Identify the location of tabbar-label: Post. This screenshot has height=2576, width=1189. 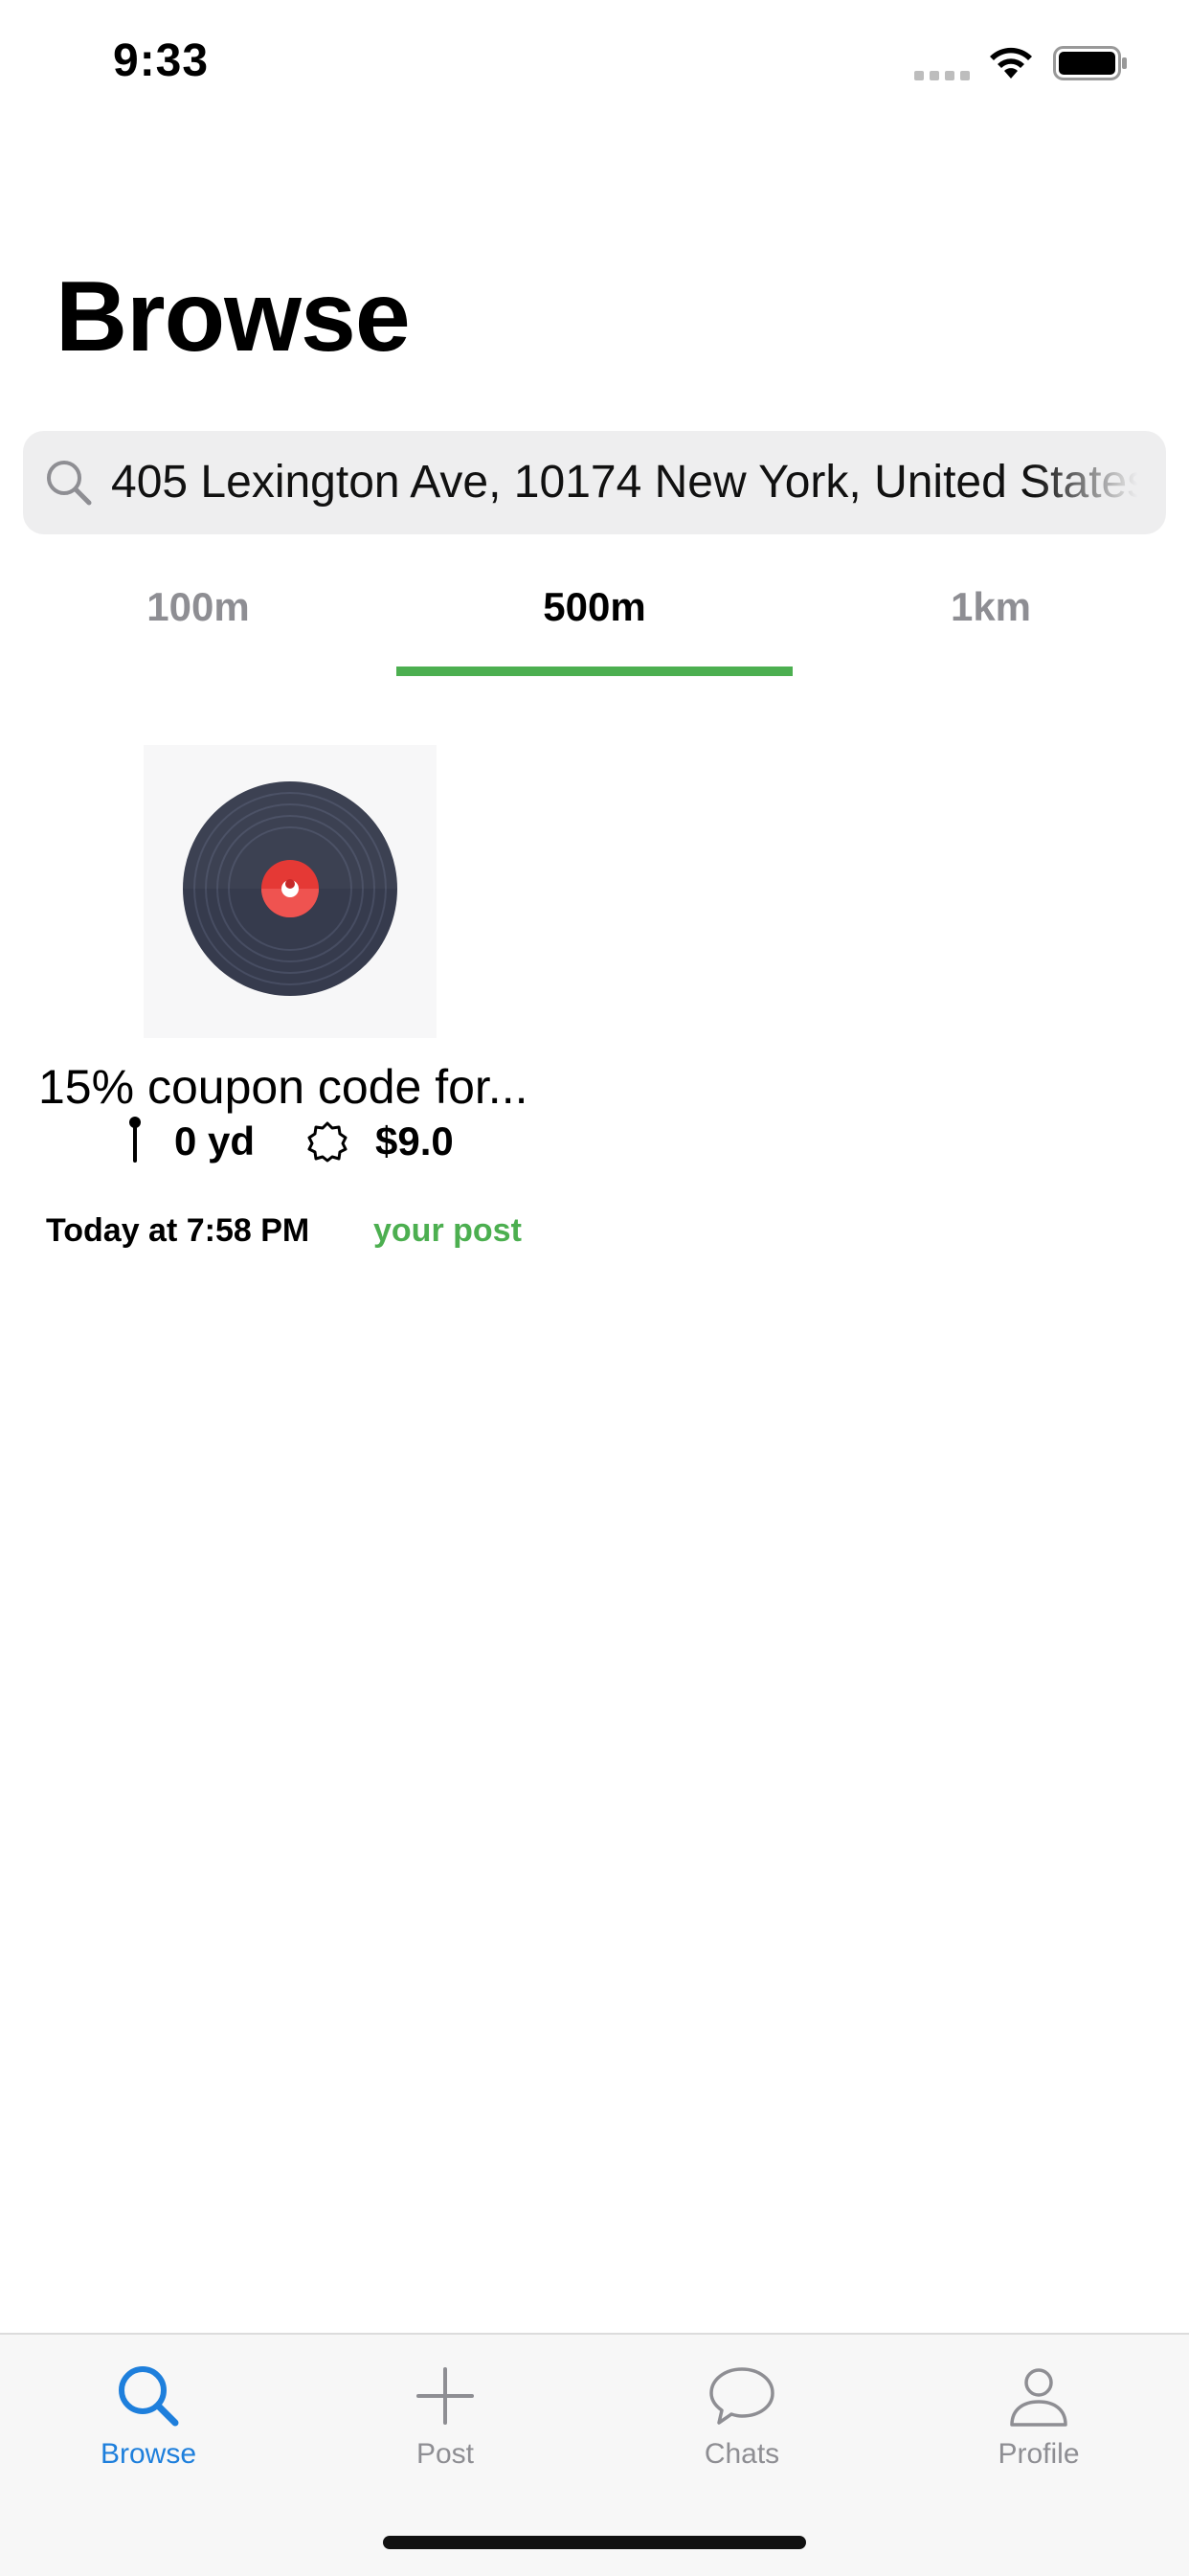
(445, 2454).